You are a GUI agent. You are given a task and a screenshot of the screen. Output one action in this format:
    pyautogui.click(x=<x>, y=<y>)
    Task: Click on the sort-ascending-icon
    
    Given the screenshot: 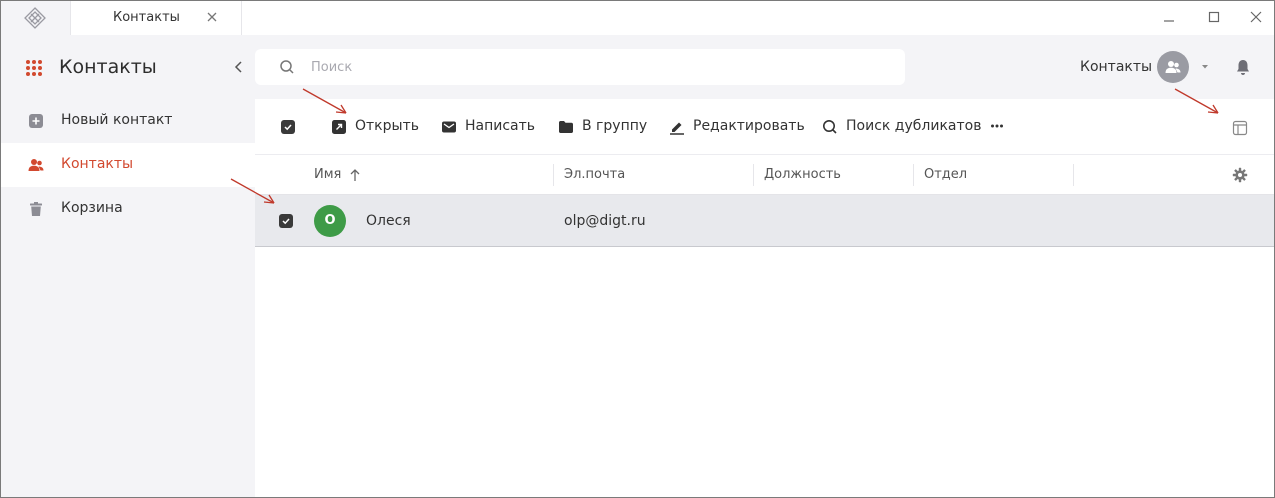 What is the action you would take?
    pyautogui.click(x=355, y=175)
    